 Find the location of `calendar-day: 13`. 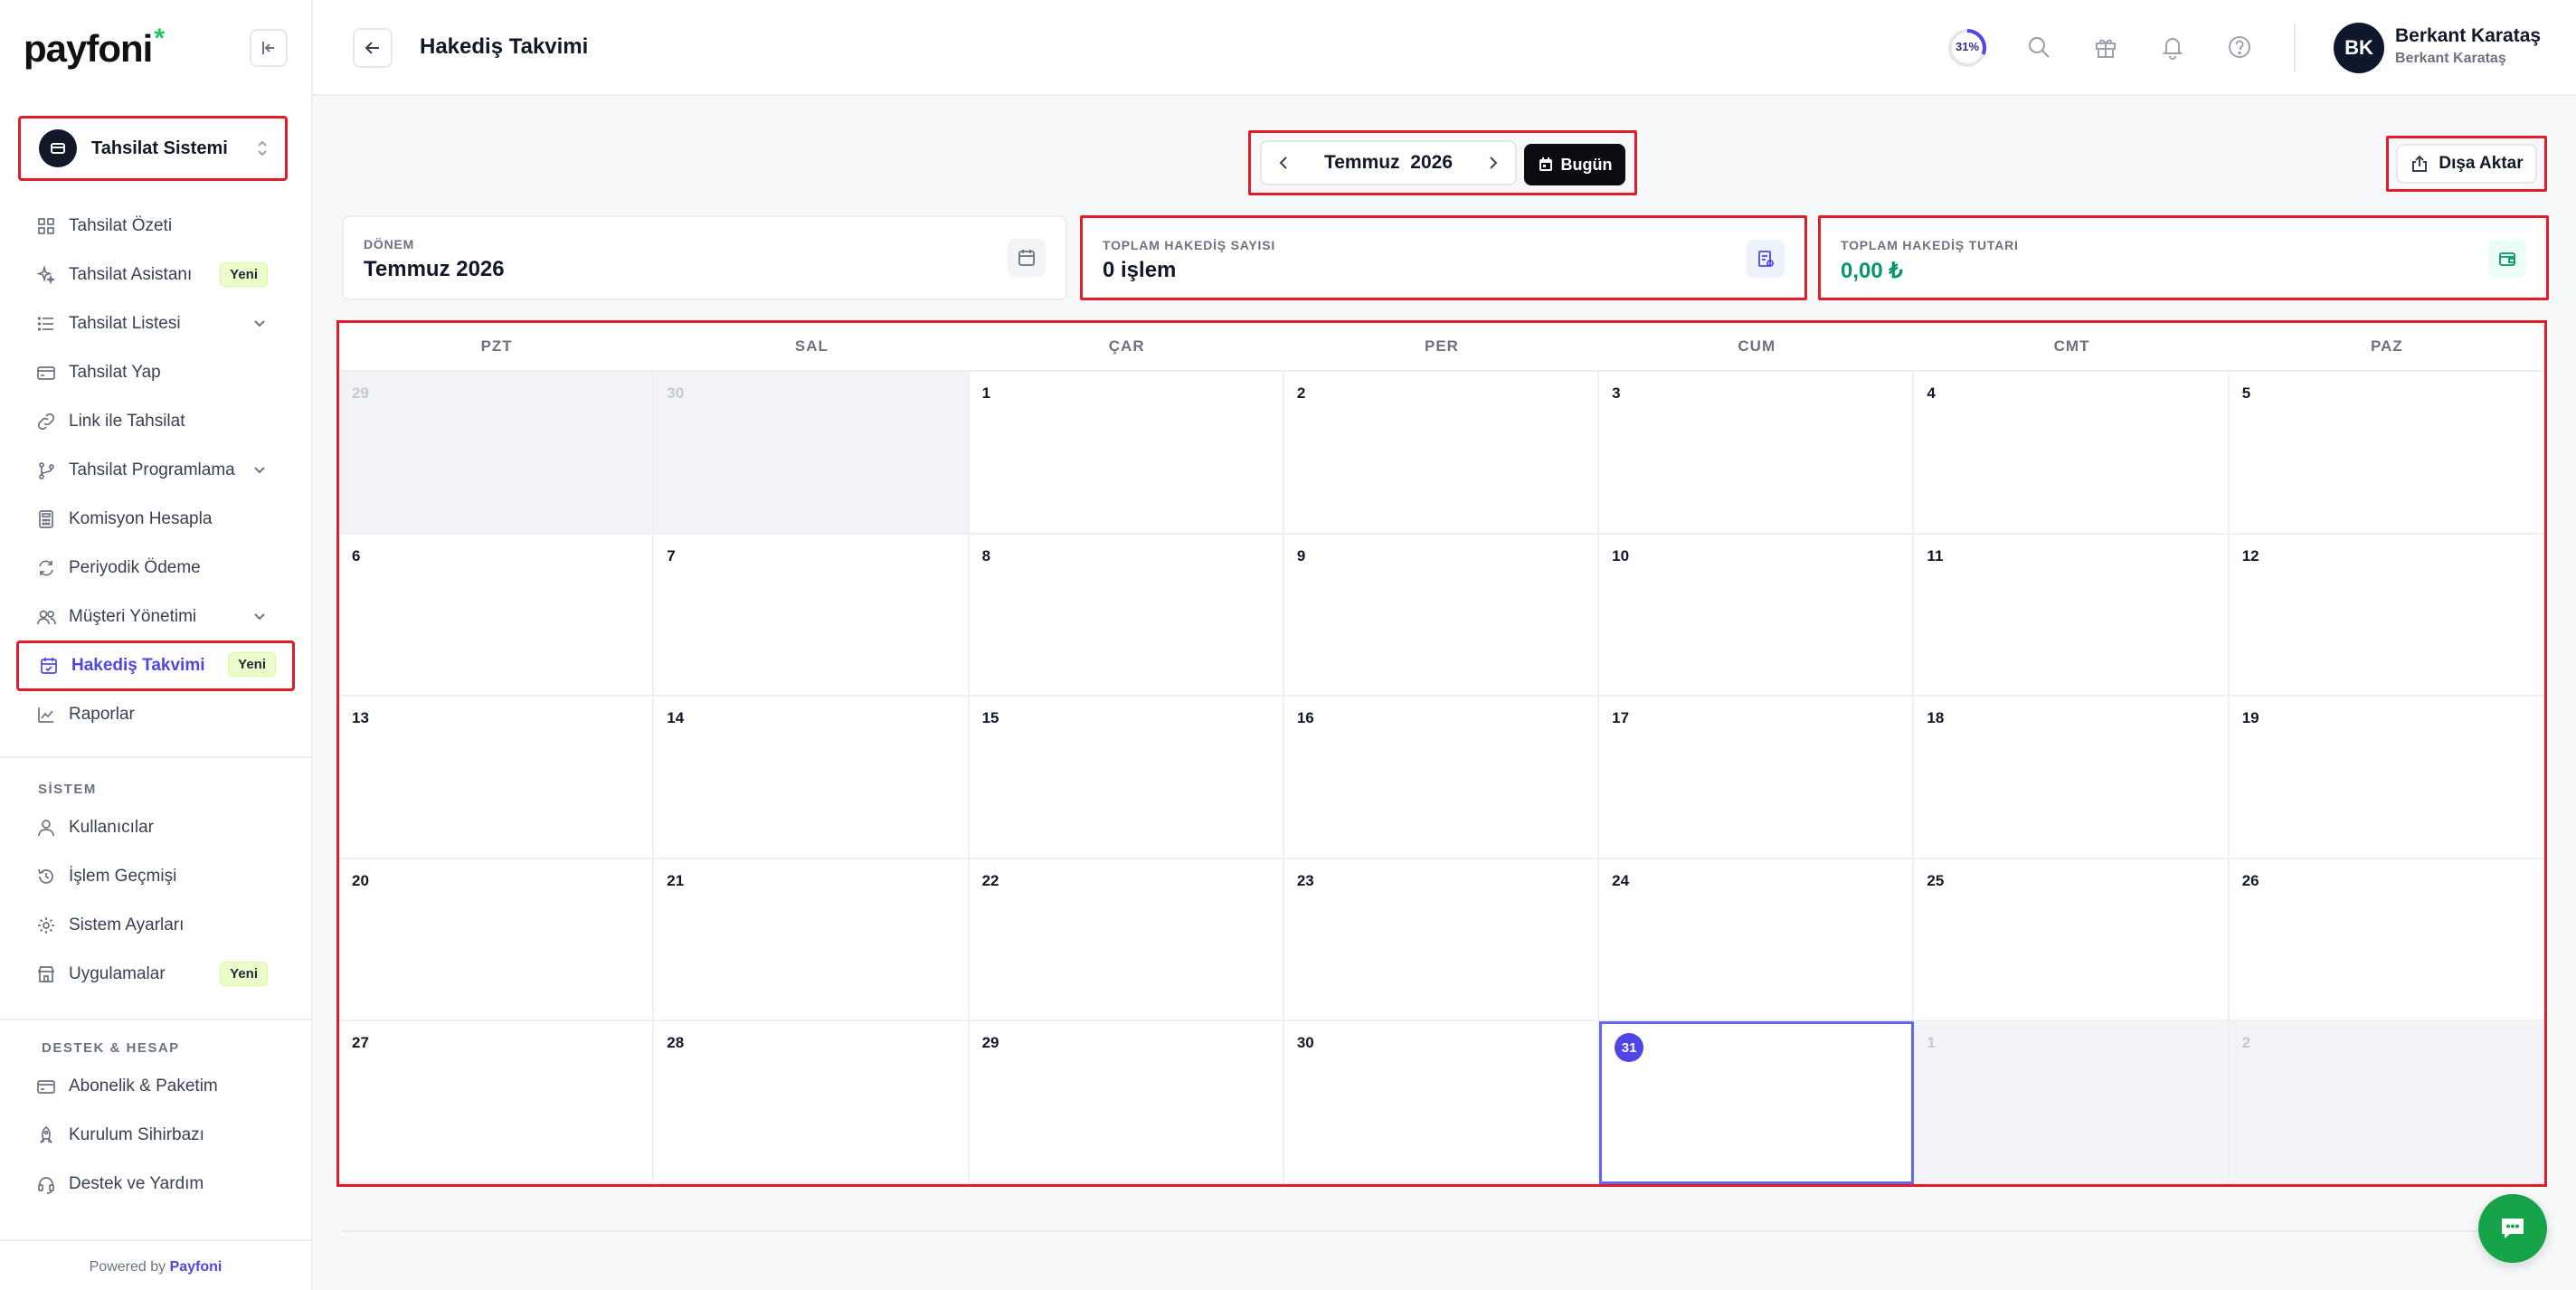

calendar-day: 13 is located at coordinates (497, 778).